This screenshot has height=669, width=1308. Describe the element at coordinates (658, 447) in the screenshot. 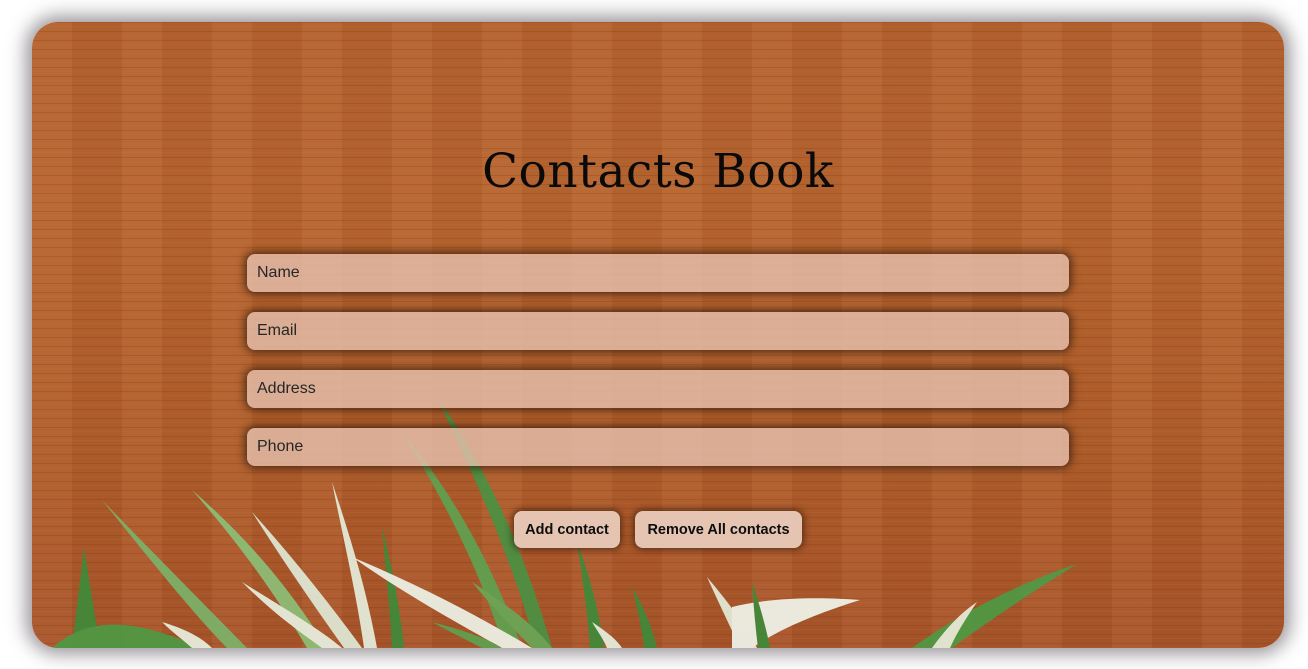

I see `phone-input` at that location.